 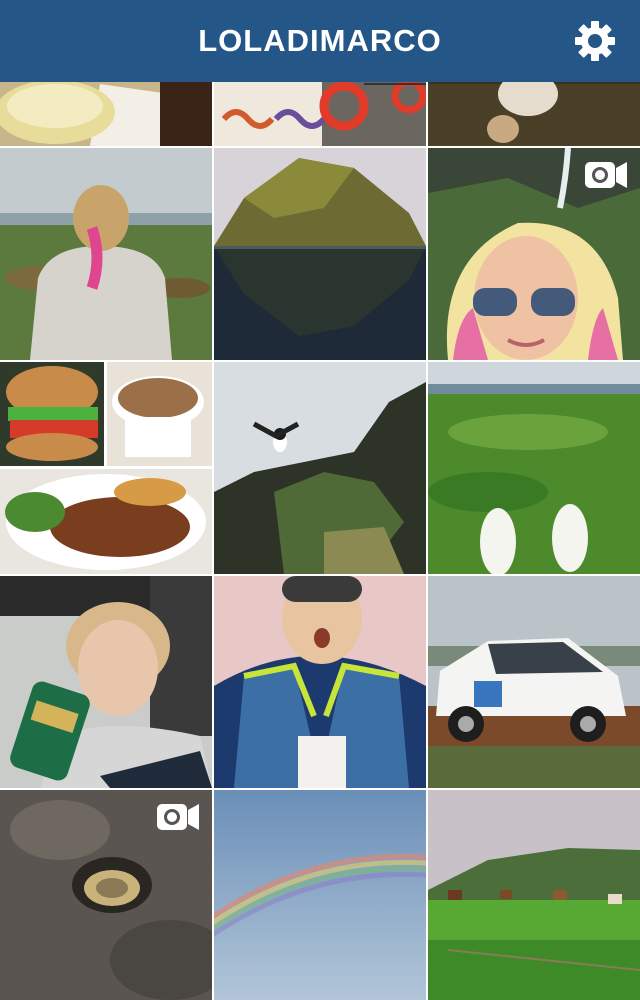 I want to click on post-horses-valley, so click(x=534, y=895).